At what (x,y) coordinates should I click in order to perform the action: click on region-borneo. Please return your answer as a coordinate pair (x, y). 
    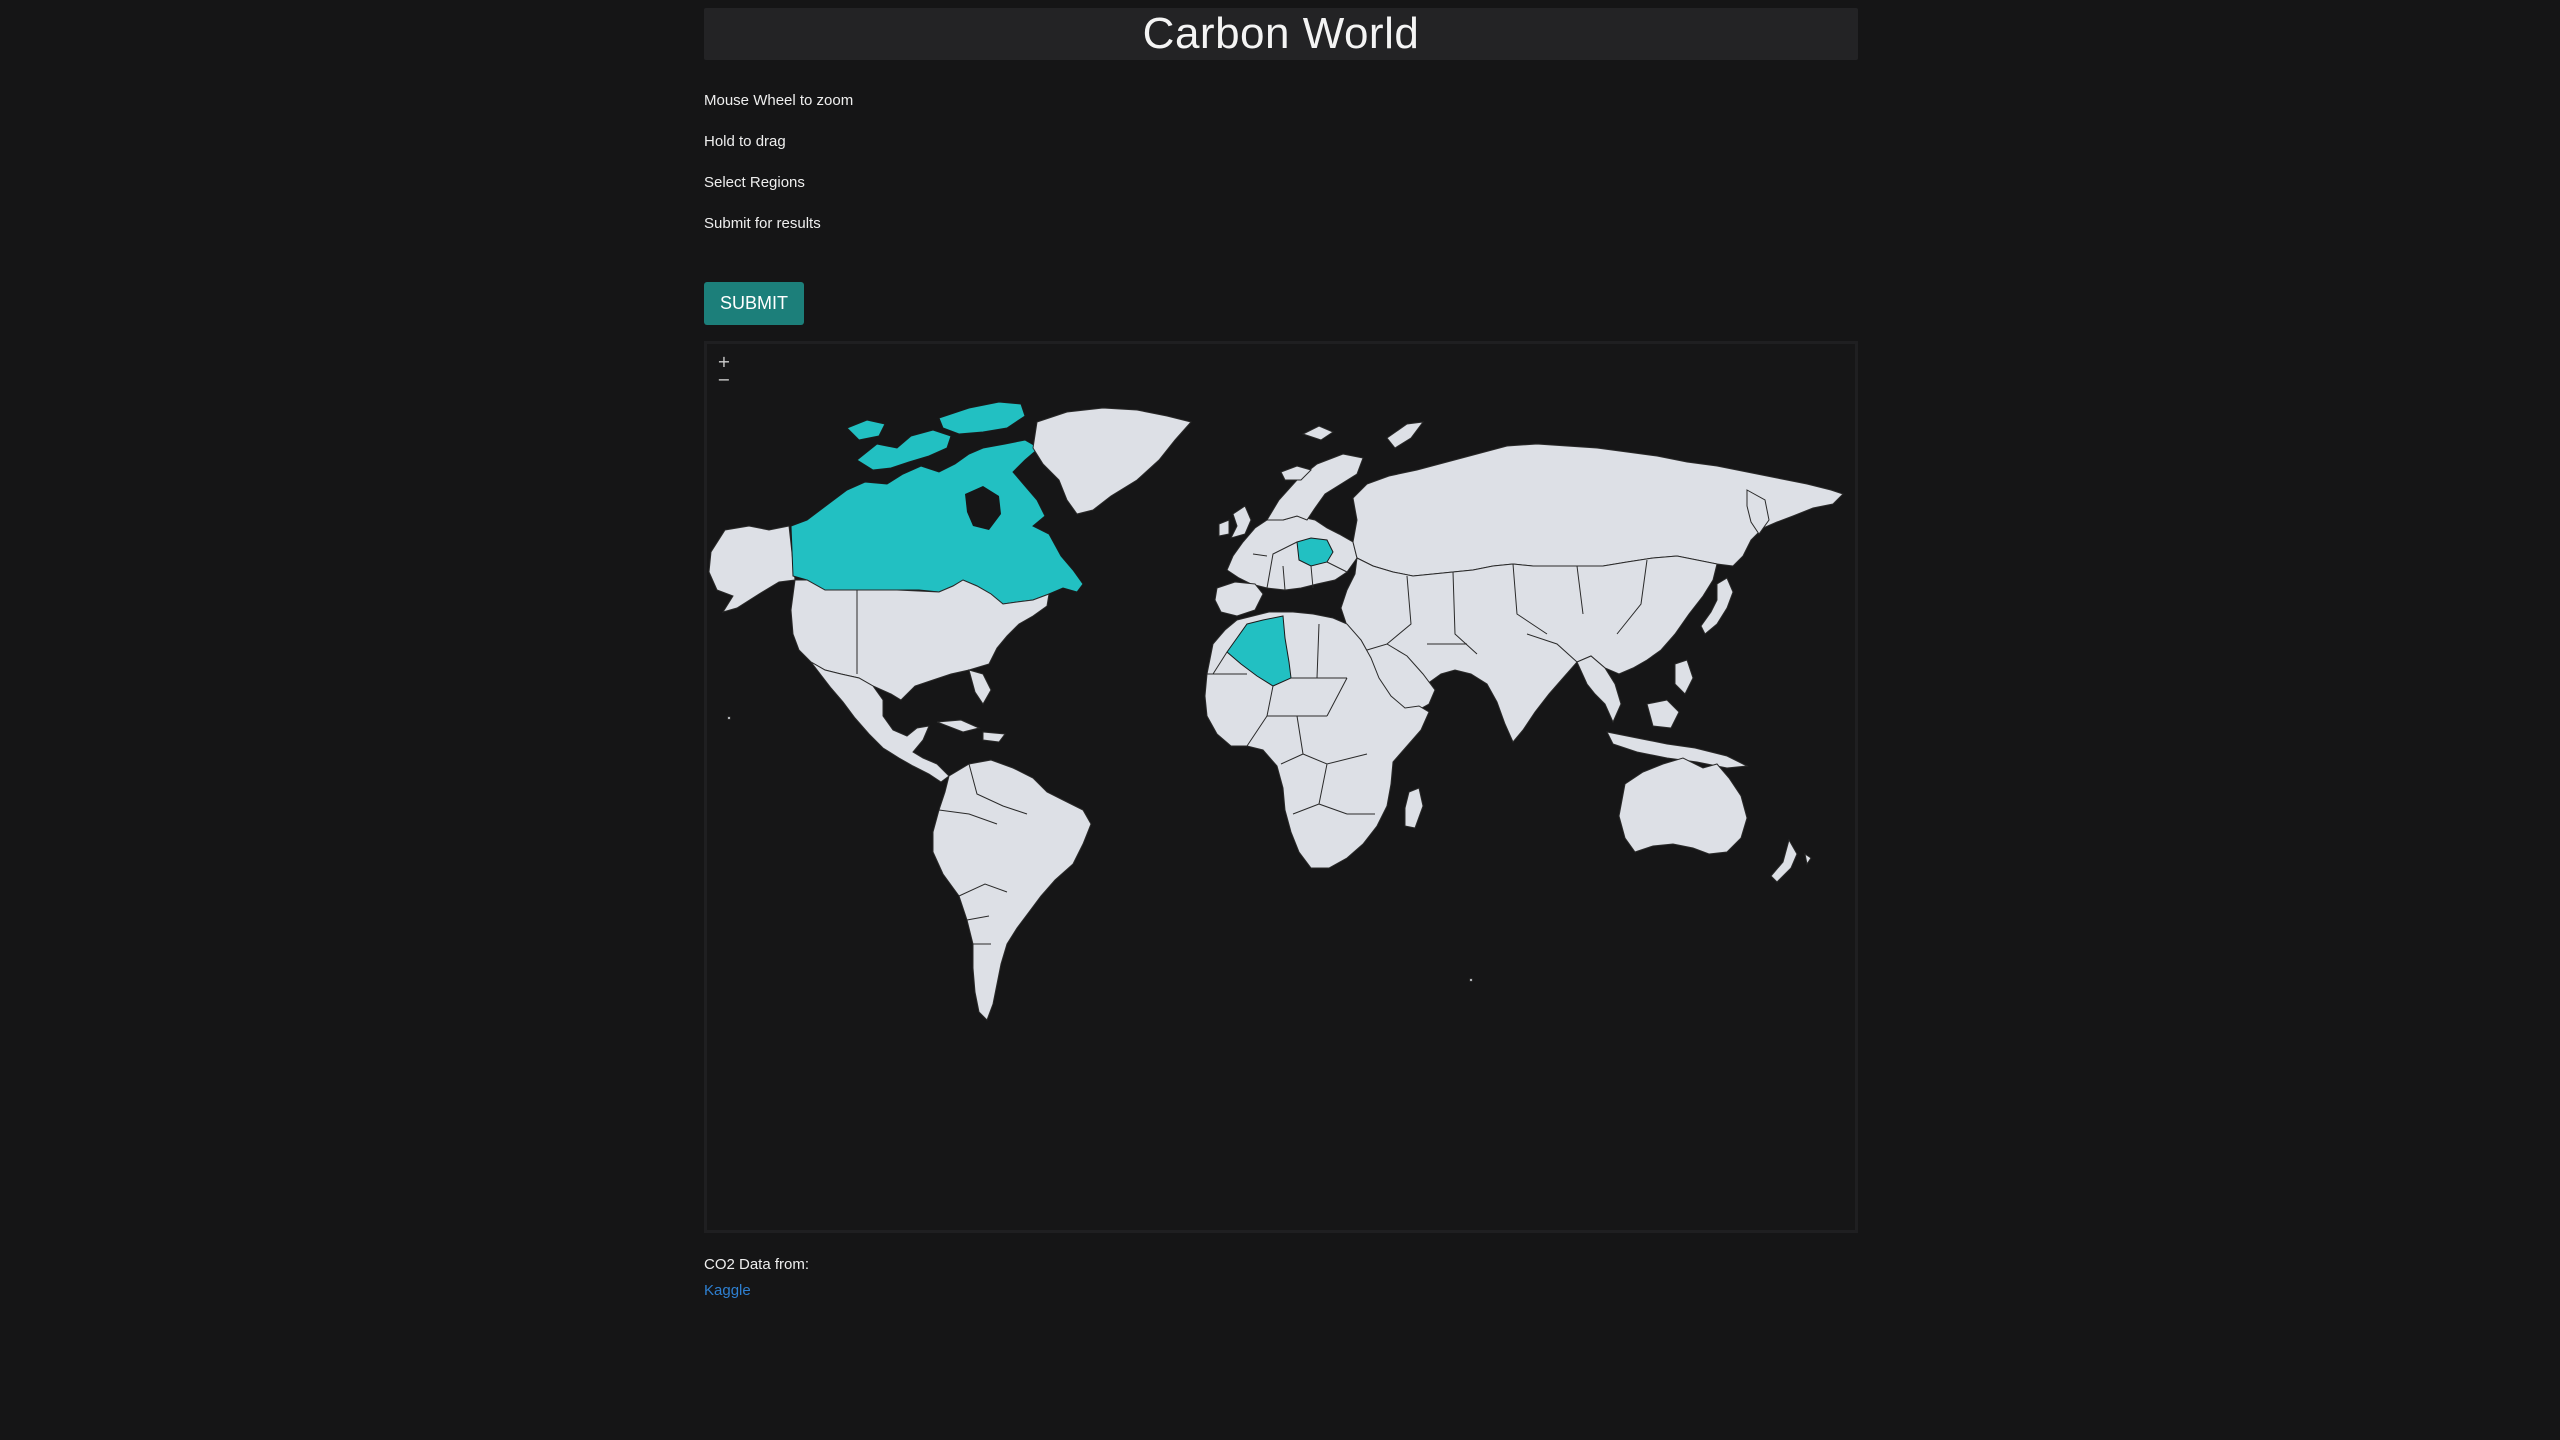
    Looking at the image, I should click on (1663, 714).